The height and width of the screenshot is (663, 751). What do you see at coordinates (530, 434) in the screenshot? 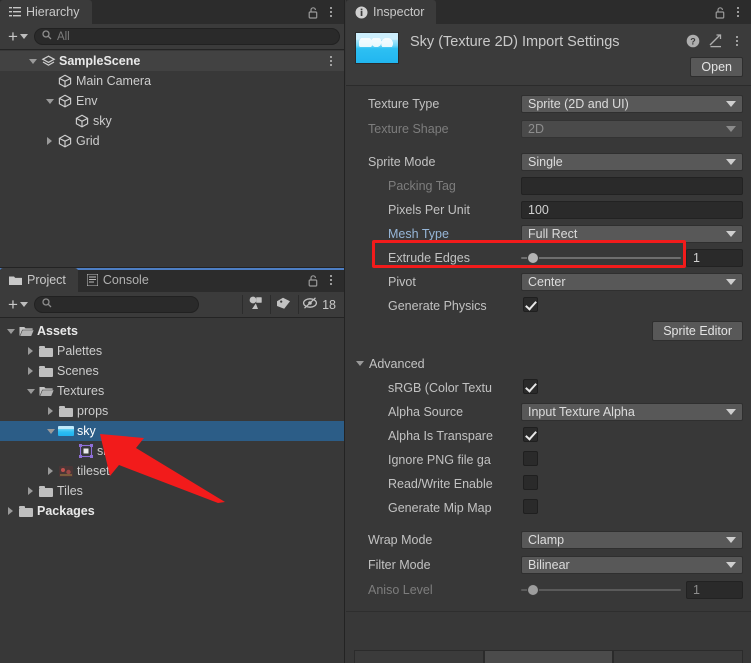
I see `alpha-is-transparency-checkbox` at bounding box center [530, 434].